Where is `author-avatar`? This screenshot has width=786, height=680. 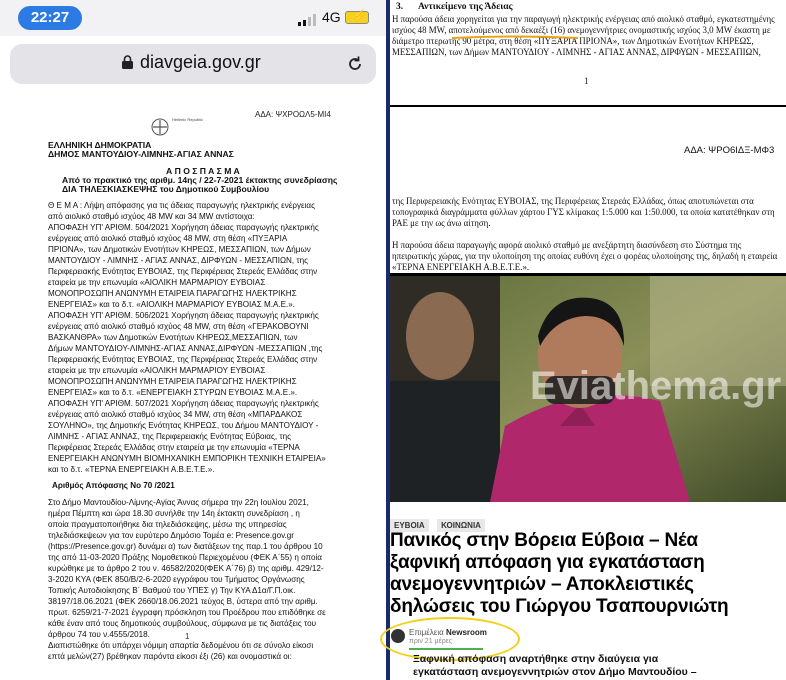 author-avatar is located at coordinates (398, 636).